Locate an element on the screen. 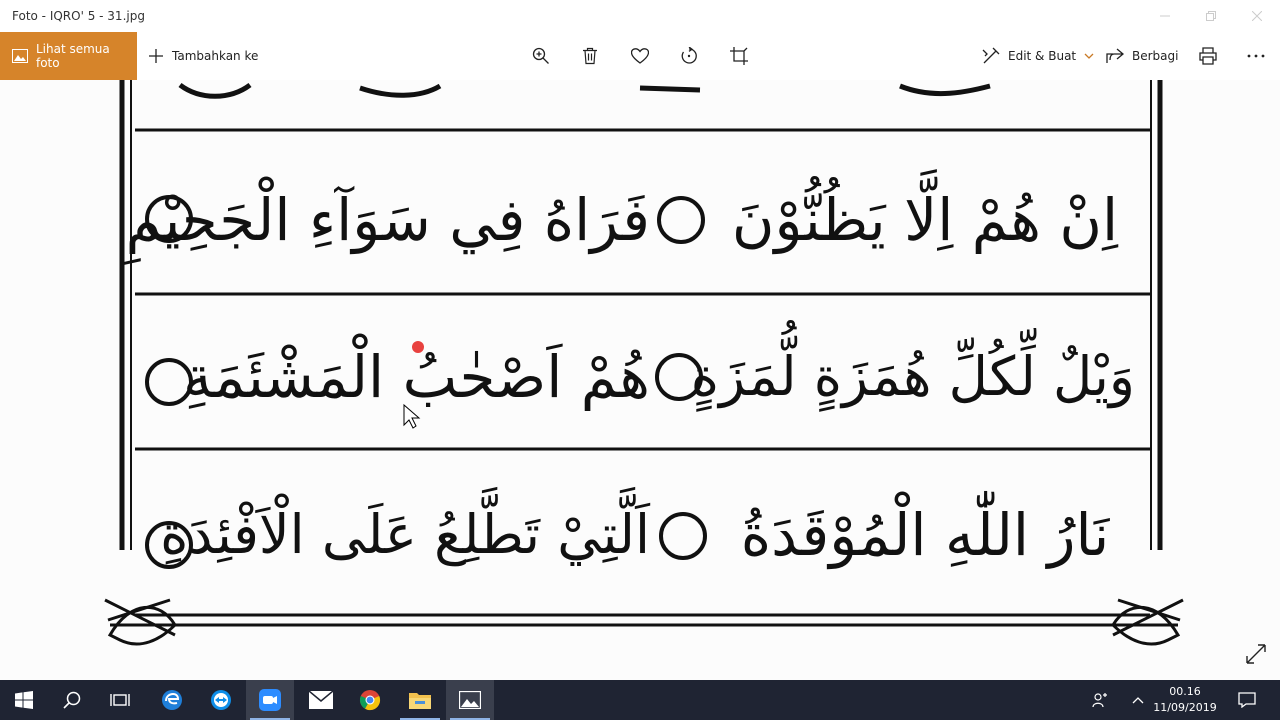  more-button is located at coordinates (1256, 56).